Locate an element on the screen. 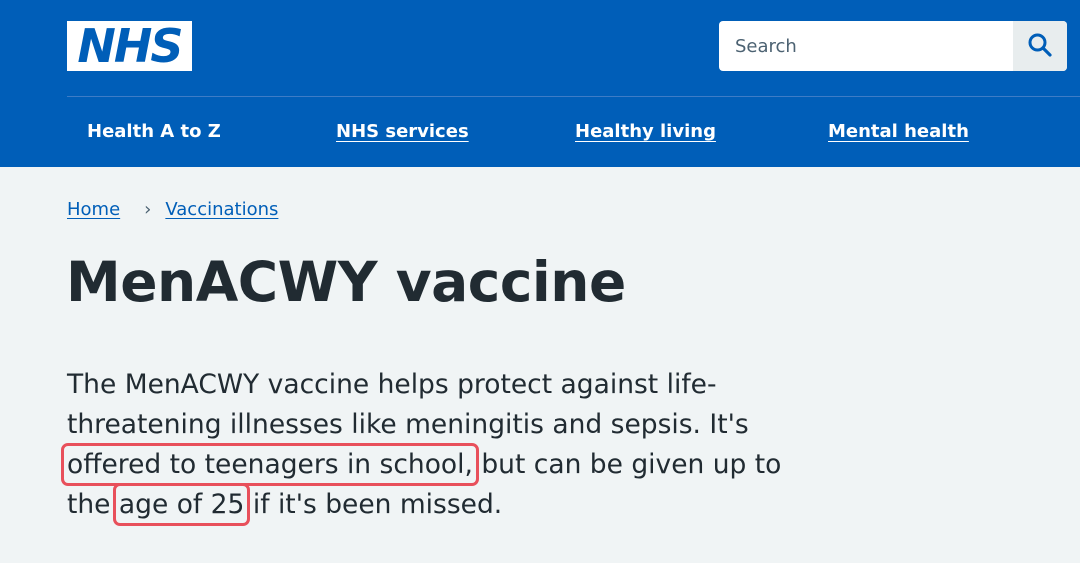  nav-healthy-living: Healthy living is located at coordinates (645, 132).